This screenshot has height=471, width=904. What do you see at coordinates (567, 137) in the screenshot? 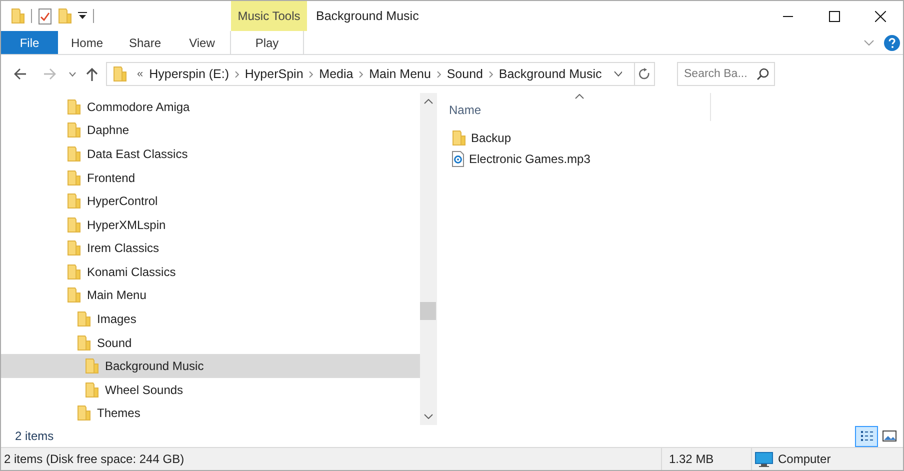
I see `file-item: Backup` at bounding box center [567, 137].